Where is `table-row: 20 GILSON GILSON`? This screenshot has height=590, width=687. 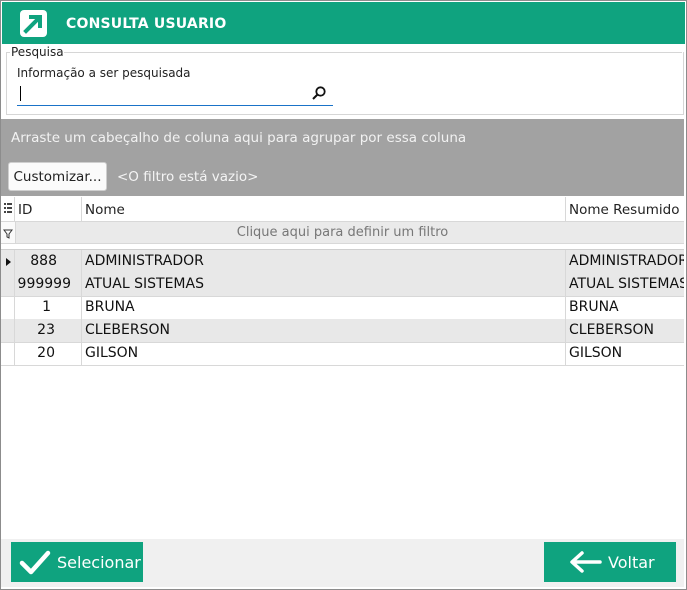 table-row: 20 GILSON GILSON is located at coordinates (342, 354).